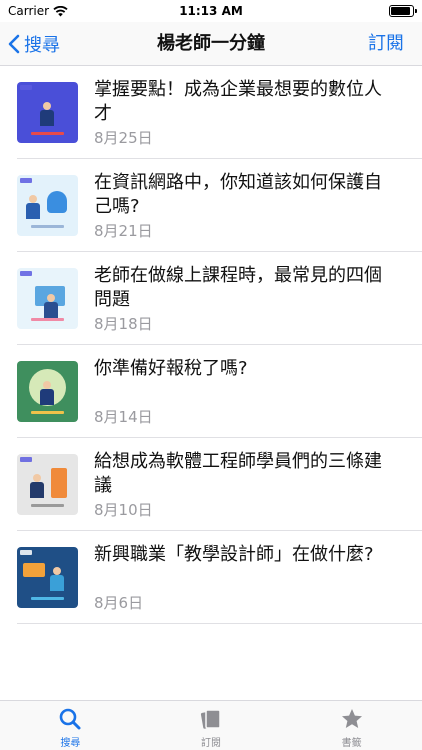  Describe the element at coordinates (238, 101) in the screenshot. I see `episode-title: 掌握要點！成為企業最想要的數位人才` at that location.